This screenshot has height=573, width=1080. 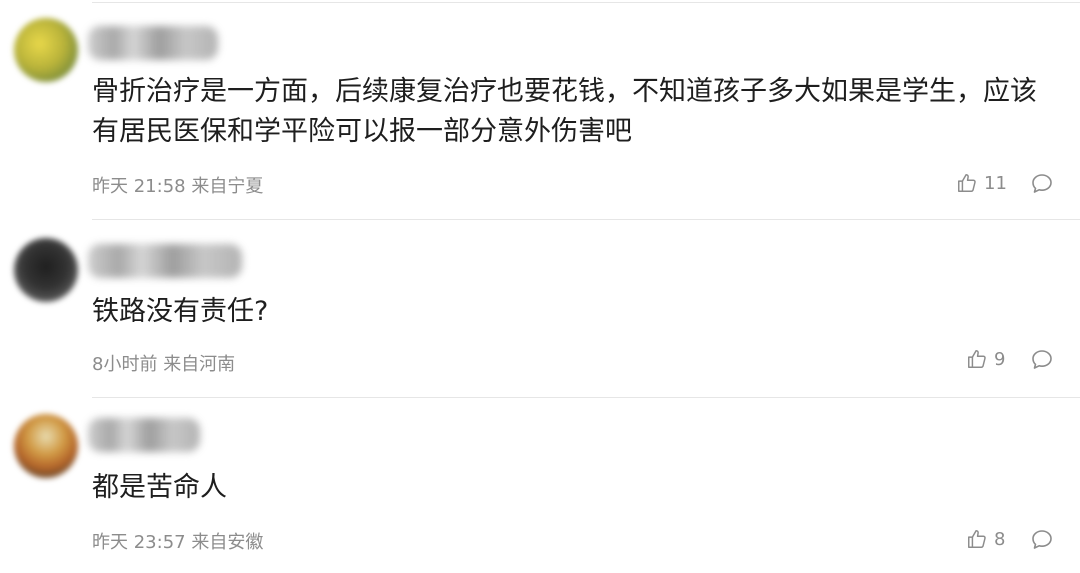 What do you see at coordinates (1000, 359) in the screenshot?
I see `like-count: 9` at bounding box center [1000, 359].